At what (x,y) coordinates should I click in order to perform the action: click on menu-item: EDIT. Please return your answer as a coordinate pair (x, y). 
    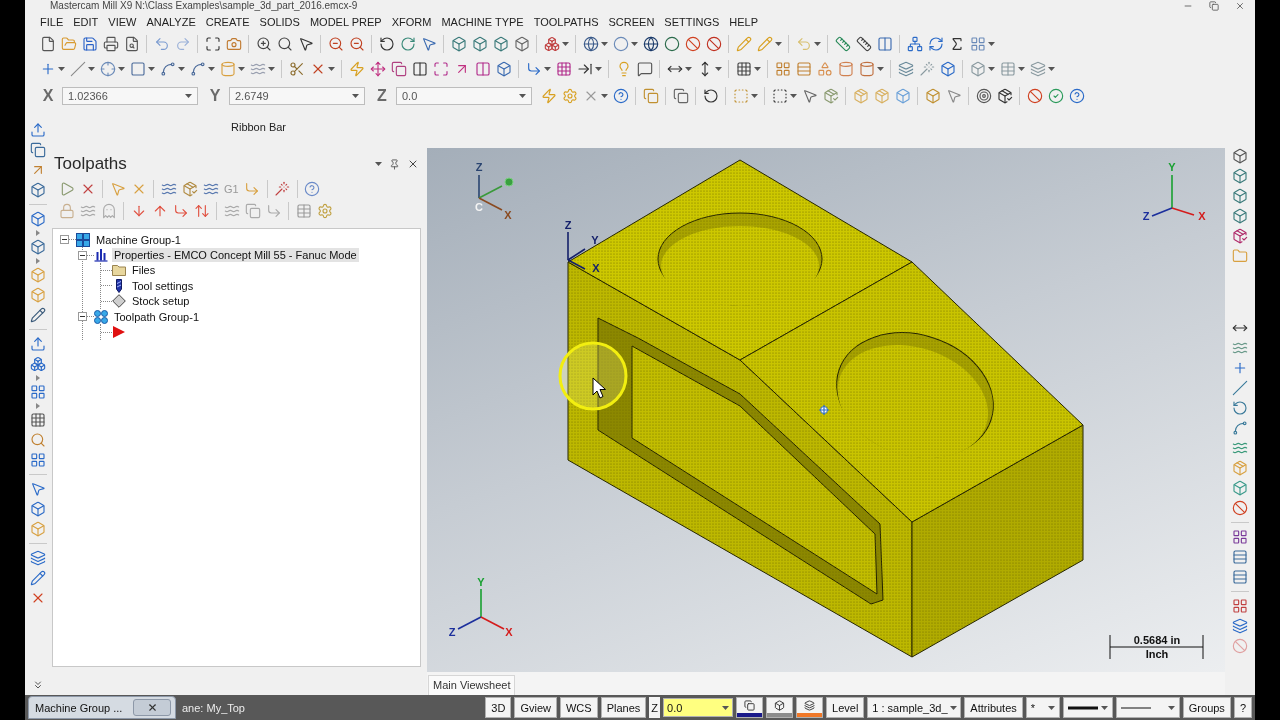
    Looking at the image, I should click on (86, 22).